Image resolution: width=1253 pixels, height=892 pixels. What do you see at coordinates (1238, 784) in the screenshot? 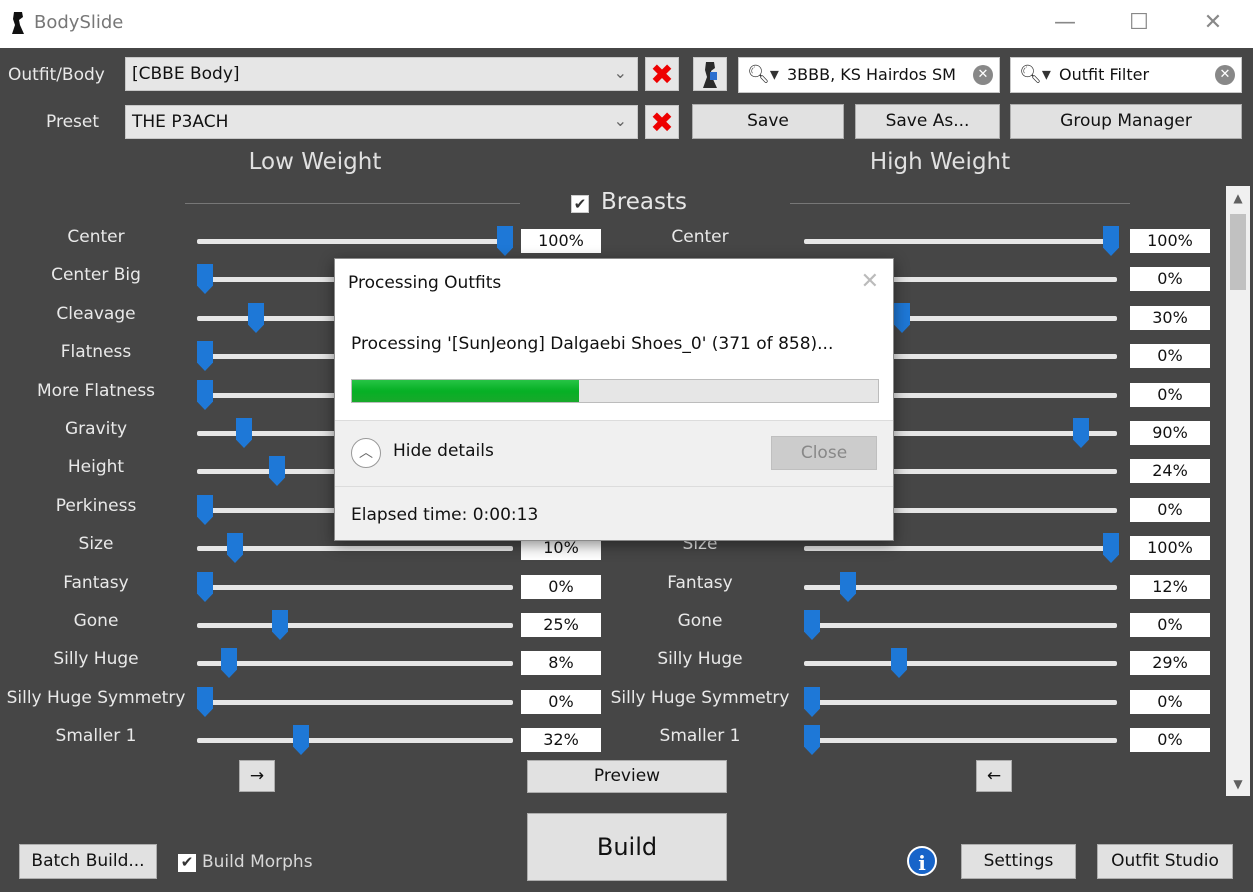
I see `scroll-down-icon: ▼` at bounding box center [1238, 784].